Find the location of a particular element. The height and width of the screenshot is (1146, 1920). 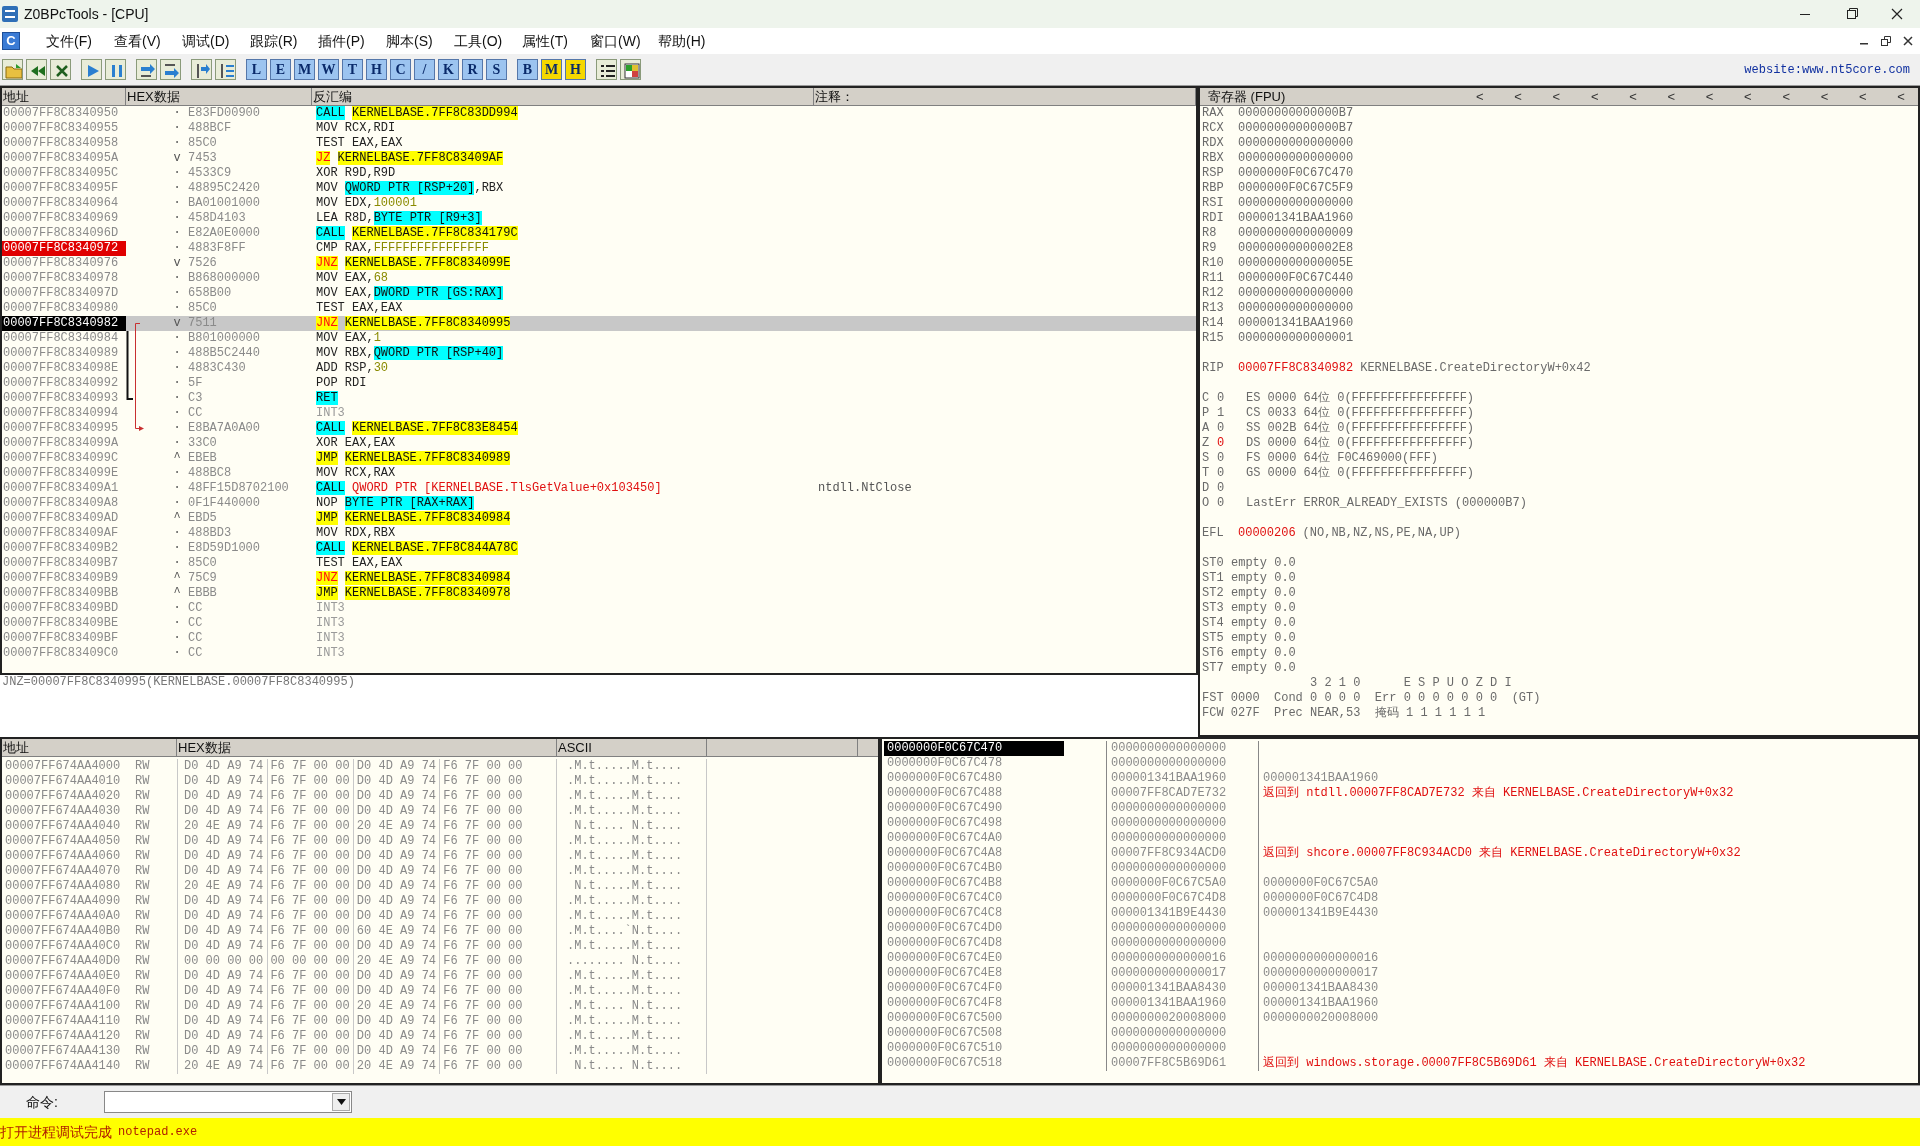

column-header: 反汇编 is located at coordinates (563, 96).